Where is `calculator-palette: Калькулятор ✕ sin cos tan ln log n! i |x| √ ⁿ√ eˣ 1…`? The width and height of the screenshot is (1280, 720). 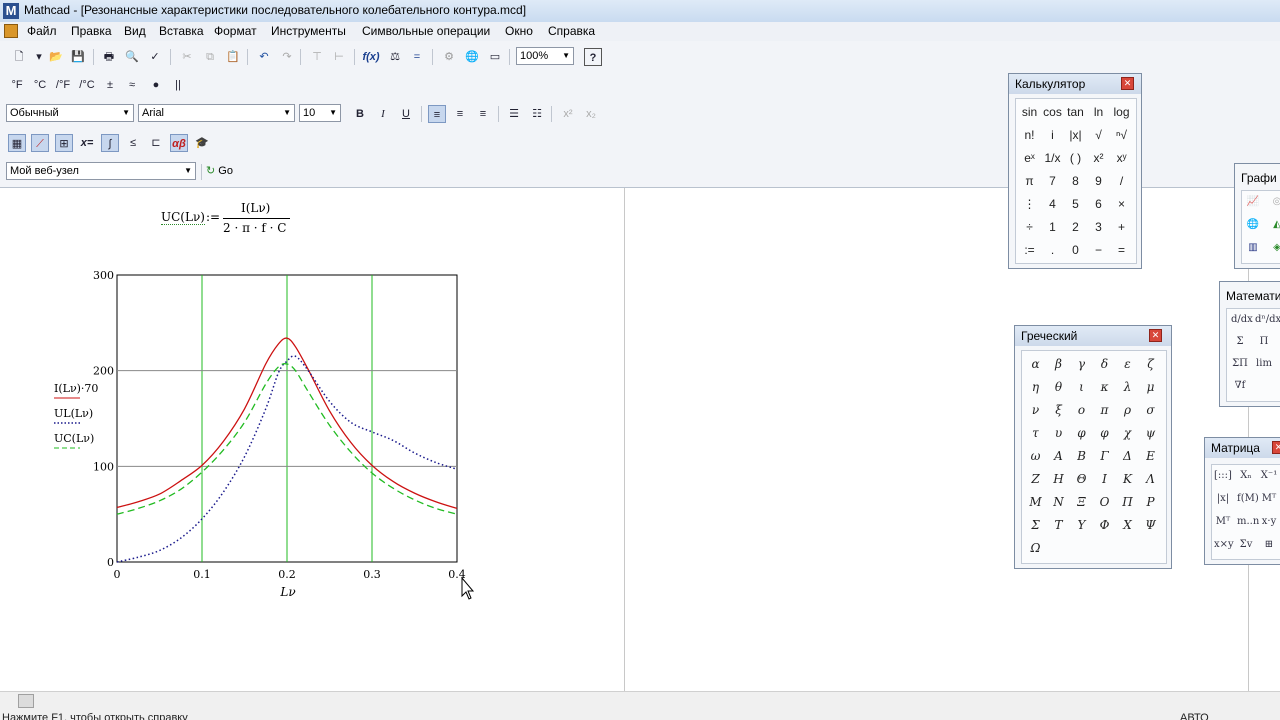 calculator-palette: Калькулятор ✕ sin cos tan ln log n! i |x| √ ⁿ√ eˣ 1… is located at coordinates (1075, 171).